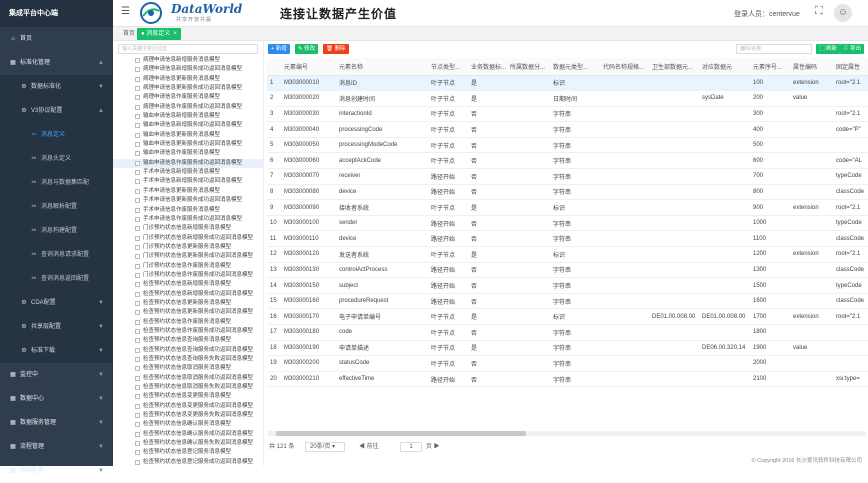 Image resolution: width=868 pixels, height=483 pixels. Describe the element at coordinates (188, 172) in the screenshot. I see `tree-item: 手术申请信息新增服务消息模型` at that location.